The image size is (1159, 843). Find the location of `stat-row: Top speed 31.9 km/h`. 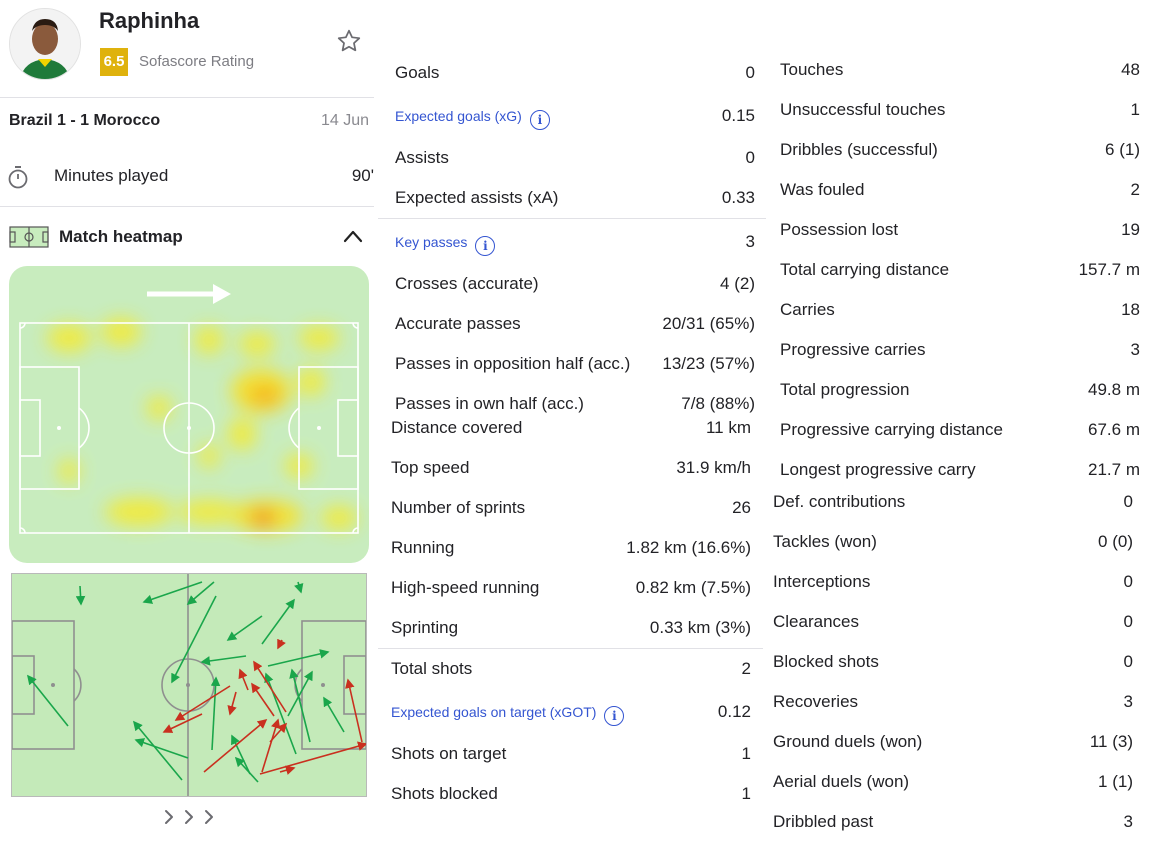

stat-row: Top speed 31.9 km/h is located at coordinates (571, 469).